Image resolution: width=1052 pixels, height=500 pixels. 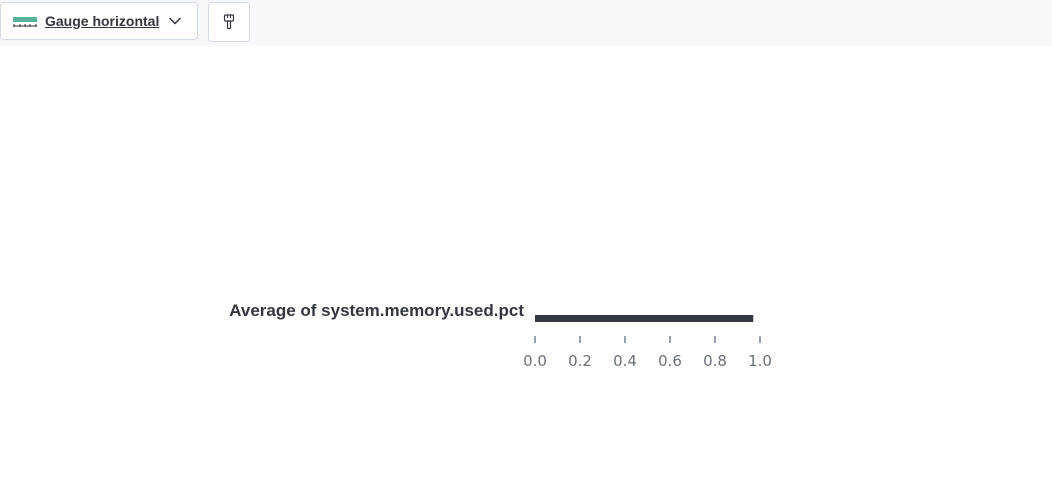 I want to click on gauge-marks: 0.0 0.2 0.4 0.6 0.8 1.0, so click(x=647, y=342).